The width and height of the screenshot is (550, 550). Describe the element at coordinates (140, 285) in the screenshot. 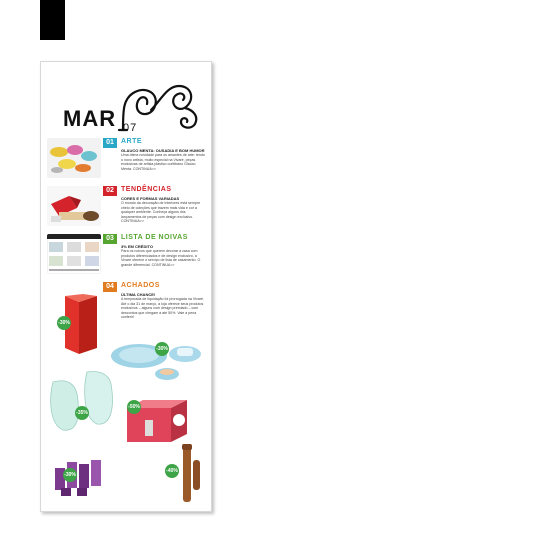

I see `section-title: ACHADOS` at that location.